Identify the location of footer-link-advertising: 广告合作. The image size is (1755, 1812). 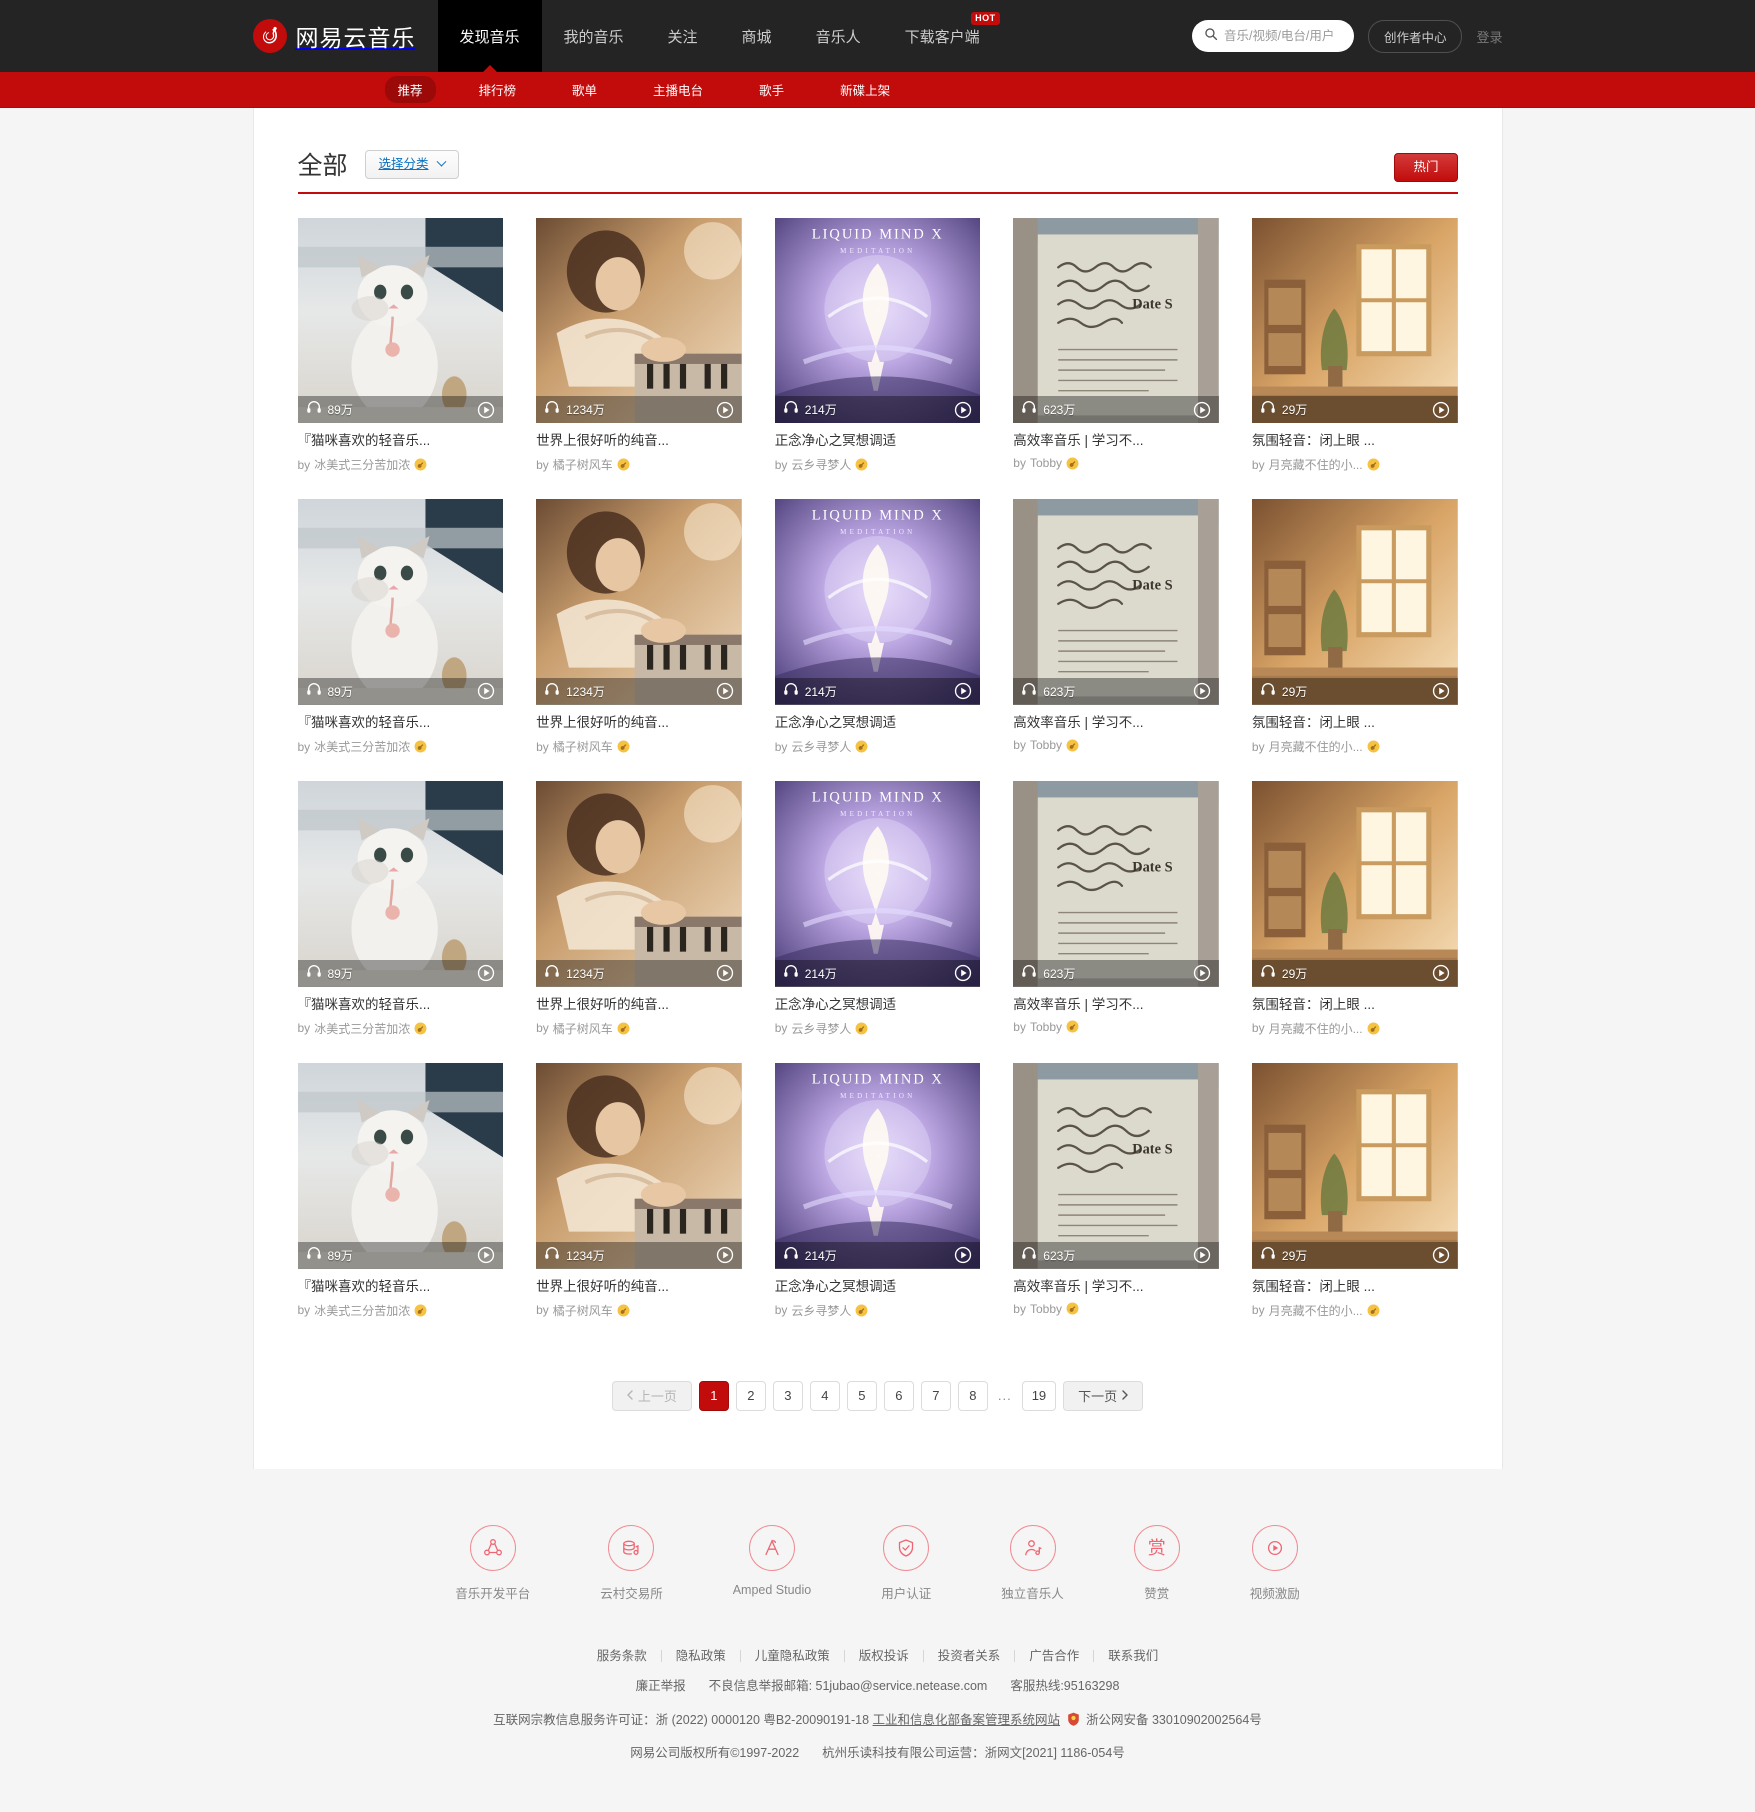
(1055, 1656).